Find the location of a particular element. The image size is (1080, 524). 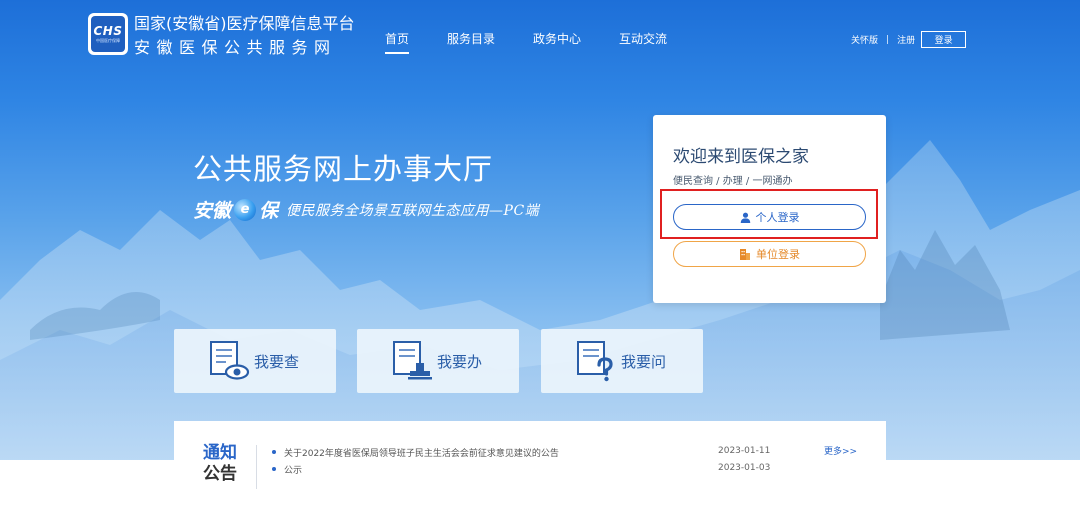

document-eye-icon is located at coordinates (229, 361).